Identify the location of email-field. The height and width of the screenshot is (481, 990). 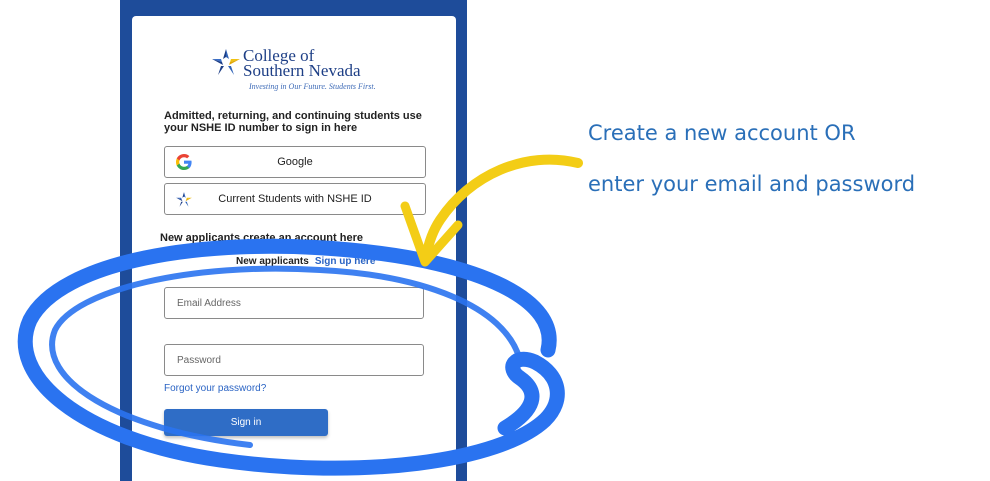
(294, 303).